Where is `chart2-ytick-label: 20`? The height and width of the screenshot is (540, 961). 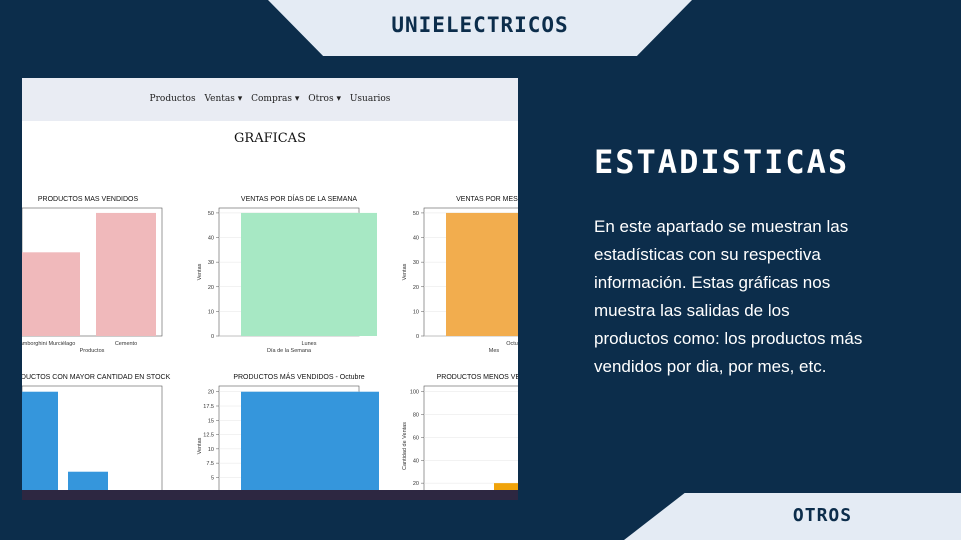 chart2-ytick-label: 20 is located at coordinates (211, 288).